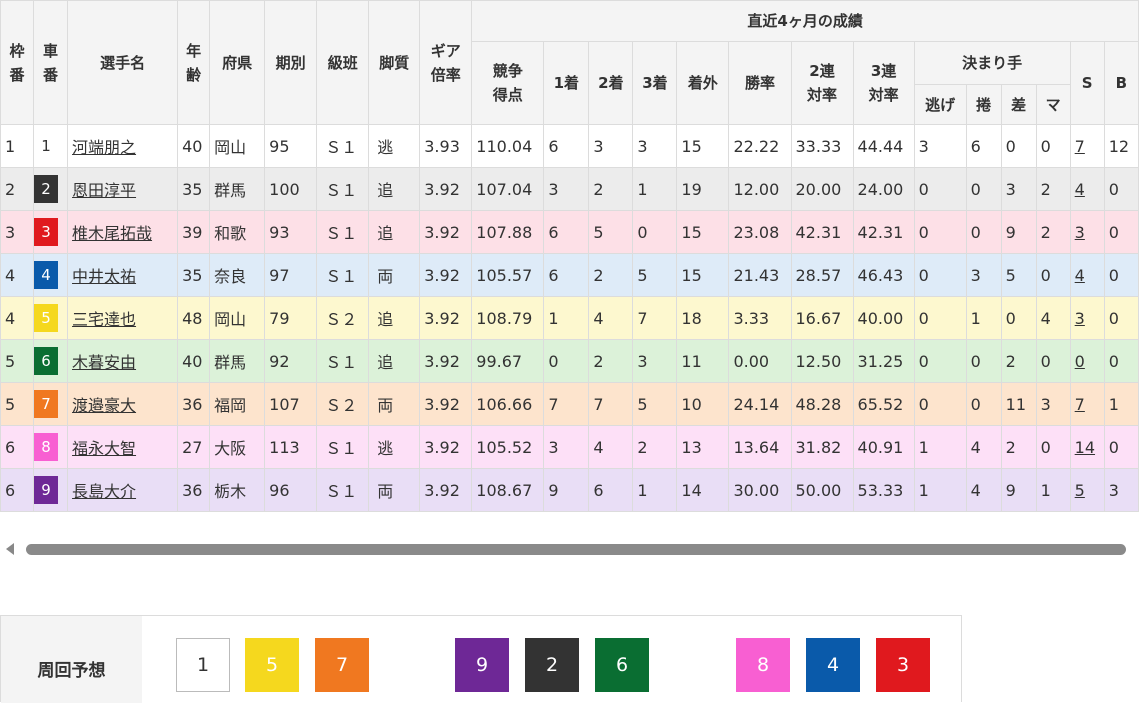 This screenshot has height=726, width=1139. I want to click on cell-pref: 奈良, so click(237, 275).